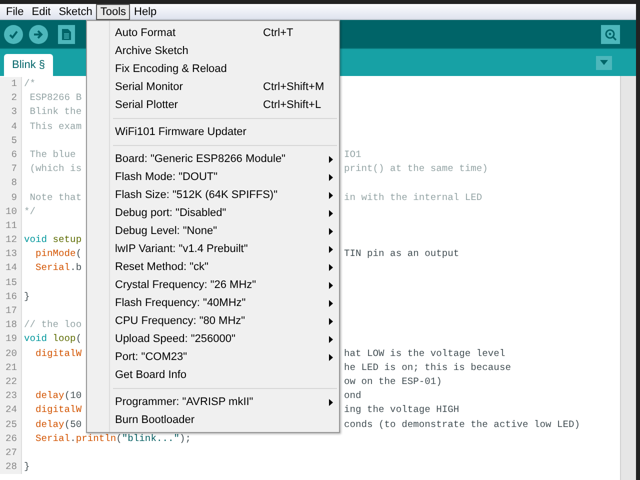 Image resolution: width=640 pixels, height=480 pixels. I want to click on new-file-button, so click(66, 34).